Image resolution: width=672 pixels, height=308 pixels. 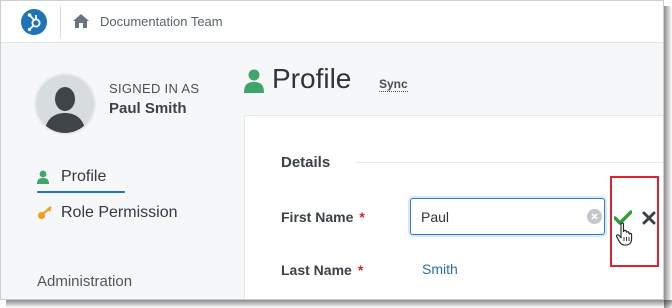 What do you see at coordinates (634, 221) in the screenshot?
I see `highlight-box` at bounding box center [634, 221].